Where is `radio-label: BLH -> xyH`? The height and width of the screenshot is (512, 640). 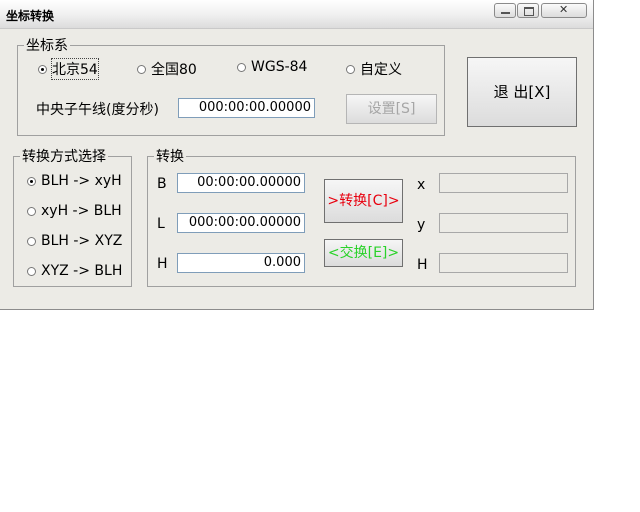
radio-label: BLH -> xyH is located at coordinates (81, 181).